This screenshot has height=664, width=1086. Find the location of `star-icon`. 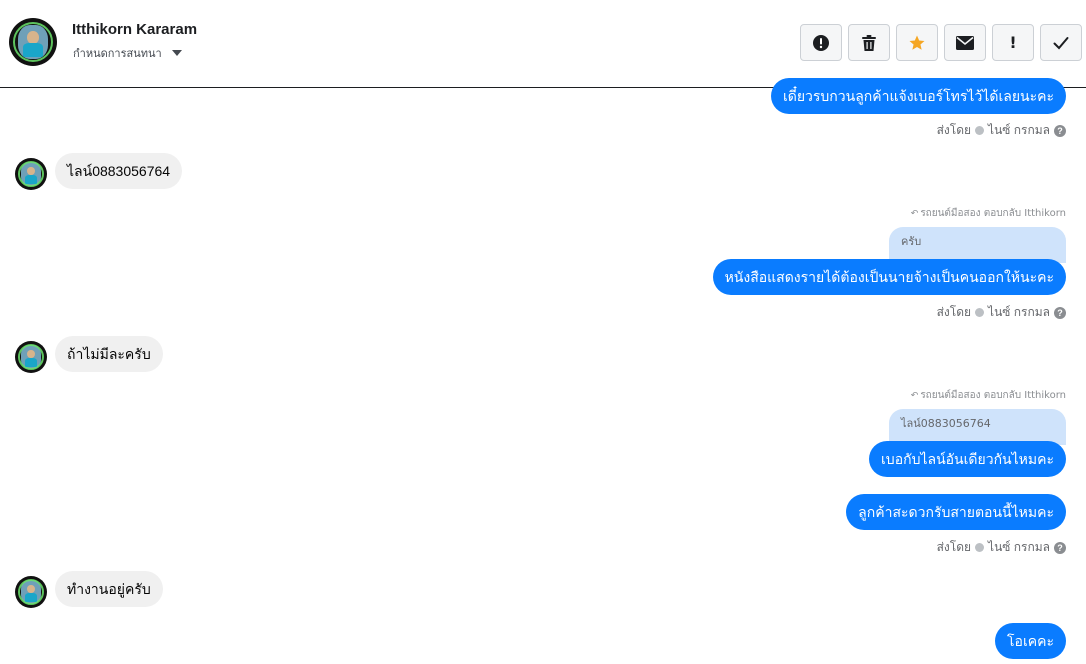

star-icon is located at coordinates (917, 42).